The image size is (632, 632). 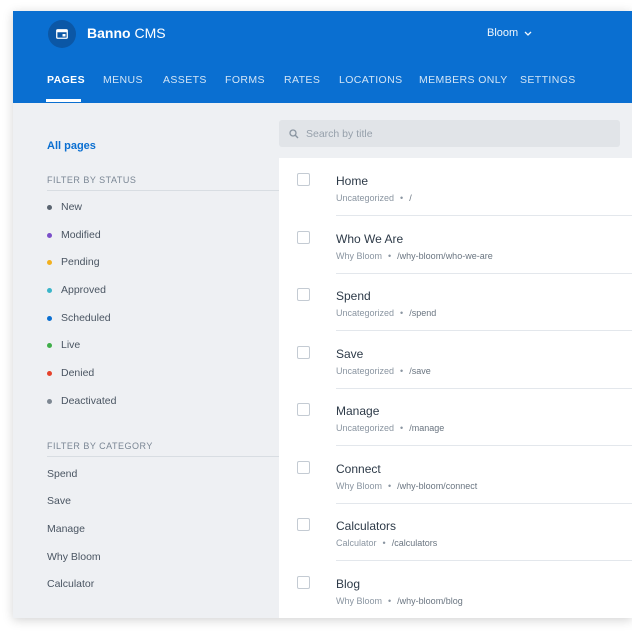 What do you see at coordinates (71, 146) in the screenshot?
I see `all-pages-link: All pages` at bounding box center [71, 146].